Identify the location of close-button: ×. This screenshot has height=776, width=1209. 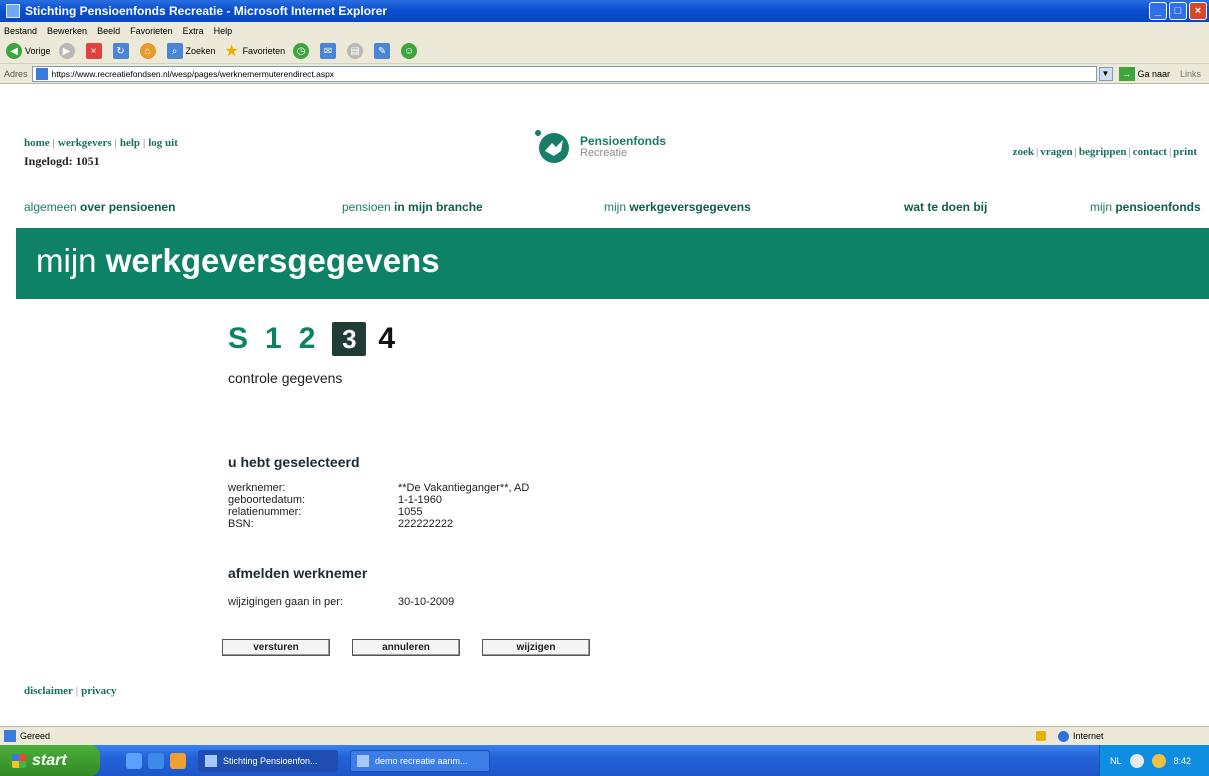
(1198, 11).